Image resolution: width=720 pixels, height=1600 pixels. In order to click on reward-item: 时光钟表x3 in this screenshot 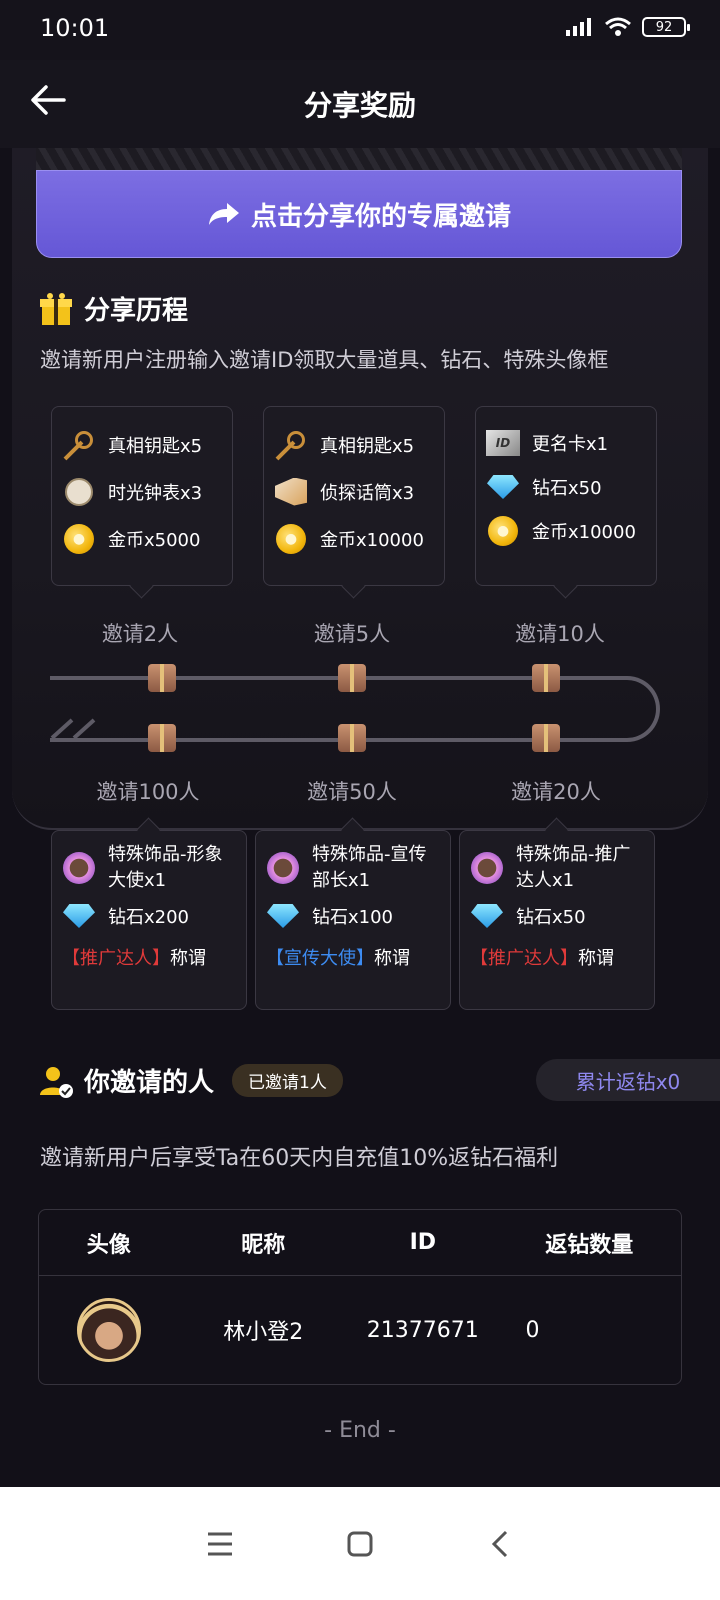, I will do `click(142, 491)`.